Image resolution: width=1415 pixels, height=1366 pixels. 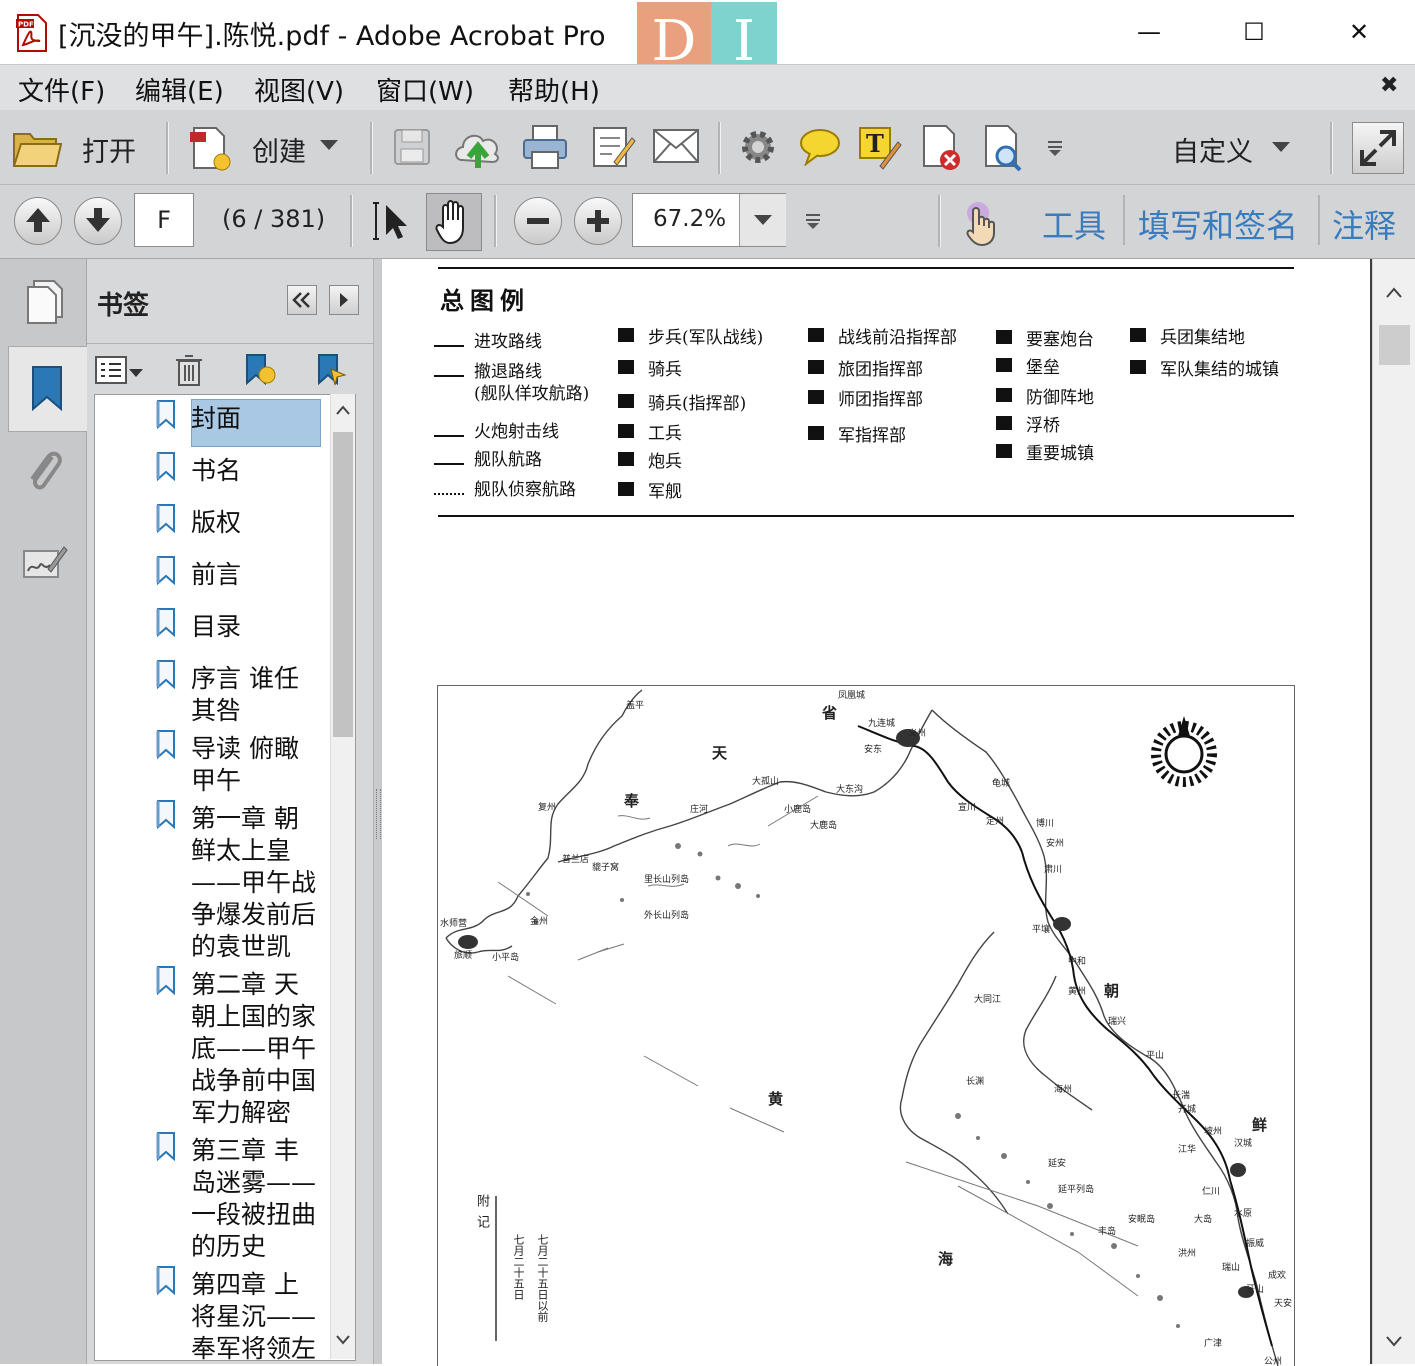 I want to click on map-place-label: 宣川, so click(x=967, y=808).